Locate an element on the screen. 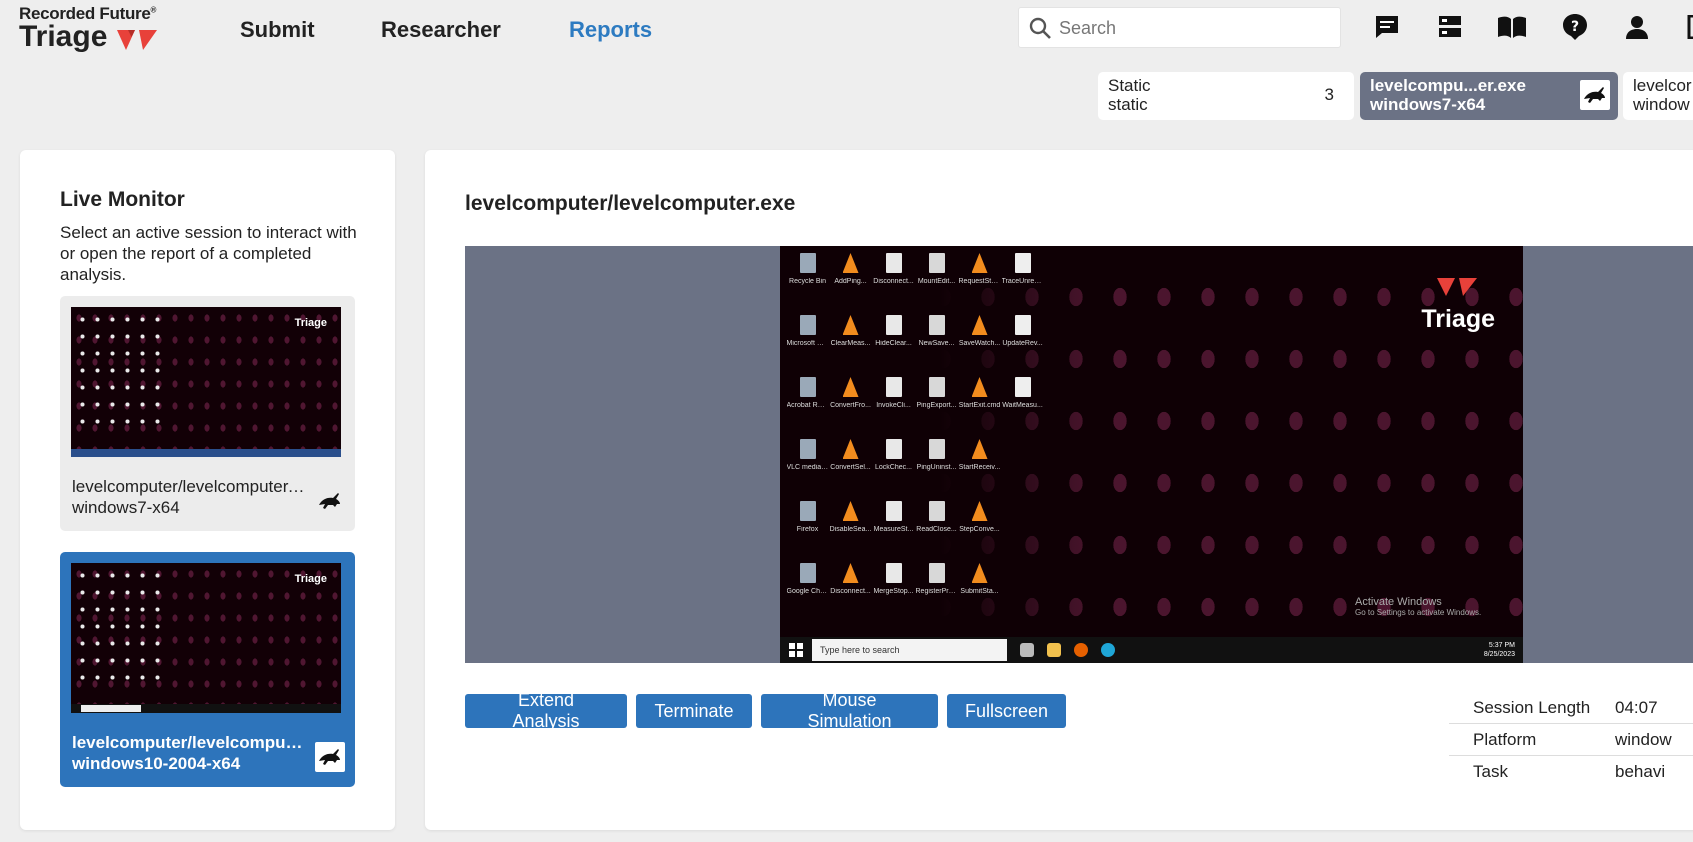  help-icon: ? is located at coordinates (1575, 27).